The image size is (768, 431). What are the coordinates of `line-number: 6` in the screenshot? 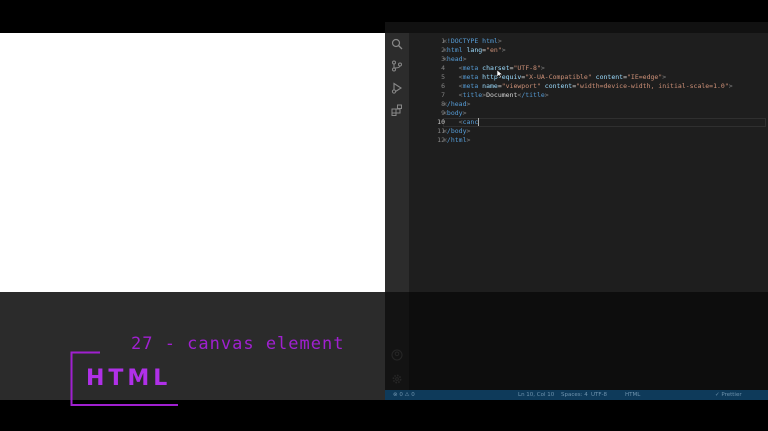 It's located at (443, 86).